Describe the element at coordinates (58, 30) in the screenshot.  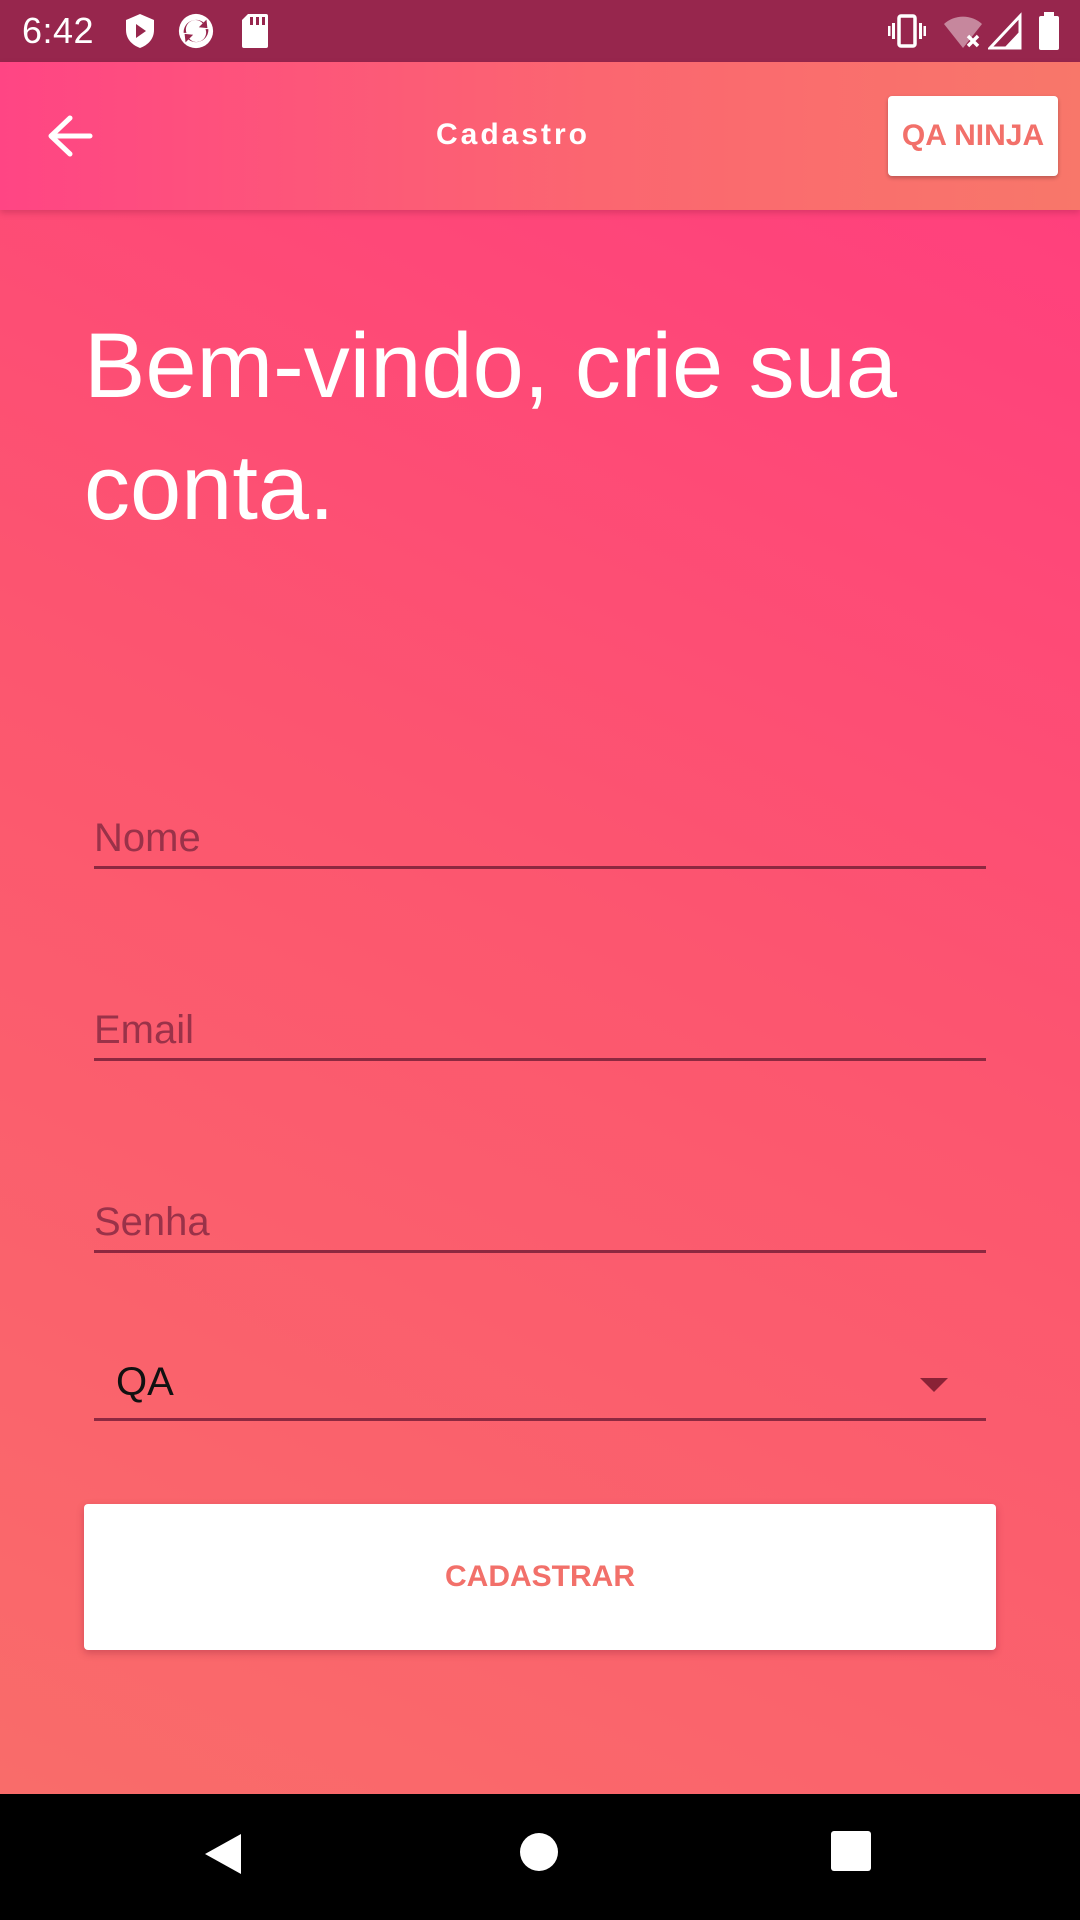
I see `status-time: 6:42` at that location.